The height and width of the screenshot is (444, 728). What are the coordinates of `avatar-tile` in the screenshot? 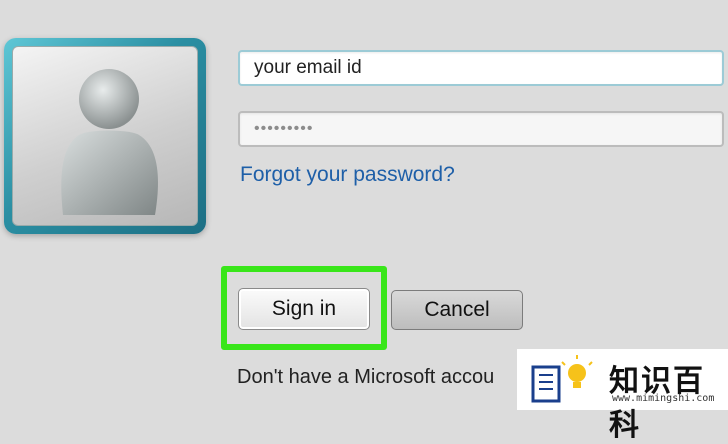 It's located at (105, 136).